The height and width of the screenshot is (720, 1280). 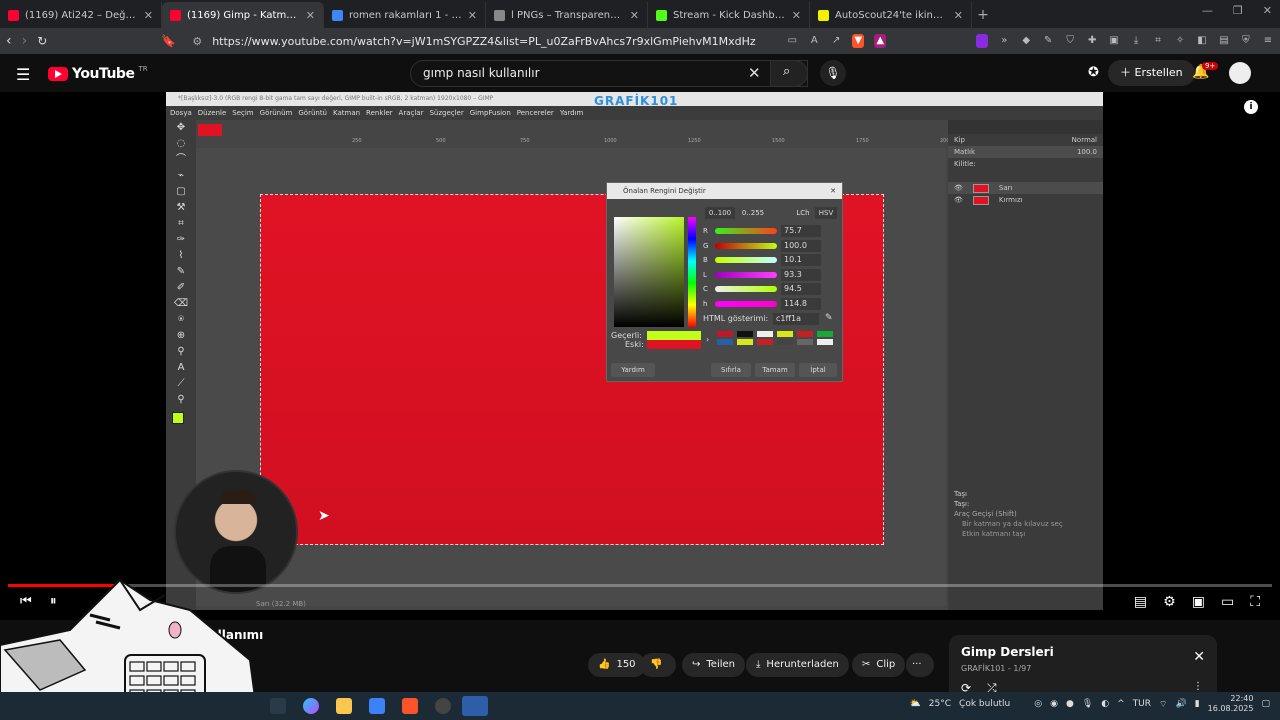 What do you see at coordinates (801, 245) in the screenshot?
I see `slider-value-input: 100.0` at bounding box center [801, 245].